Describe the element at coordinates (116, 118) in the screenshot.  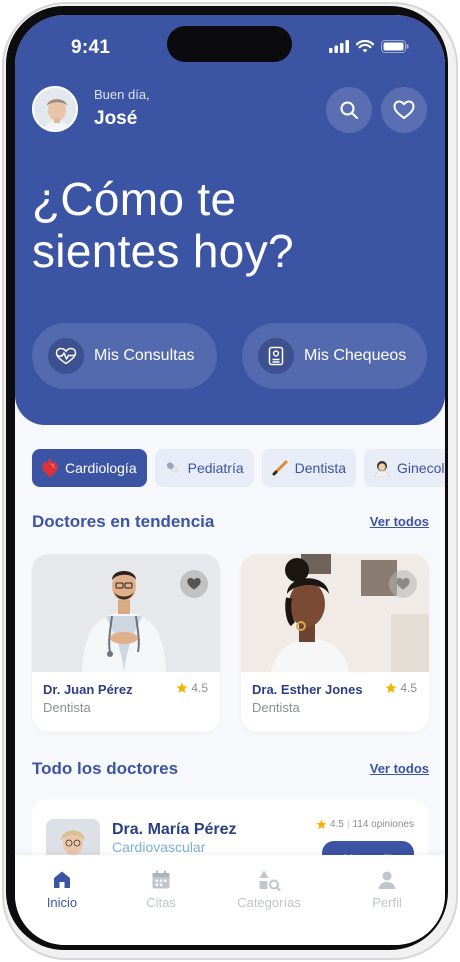
I see `user-name: José` at that location.